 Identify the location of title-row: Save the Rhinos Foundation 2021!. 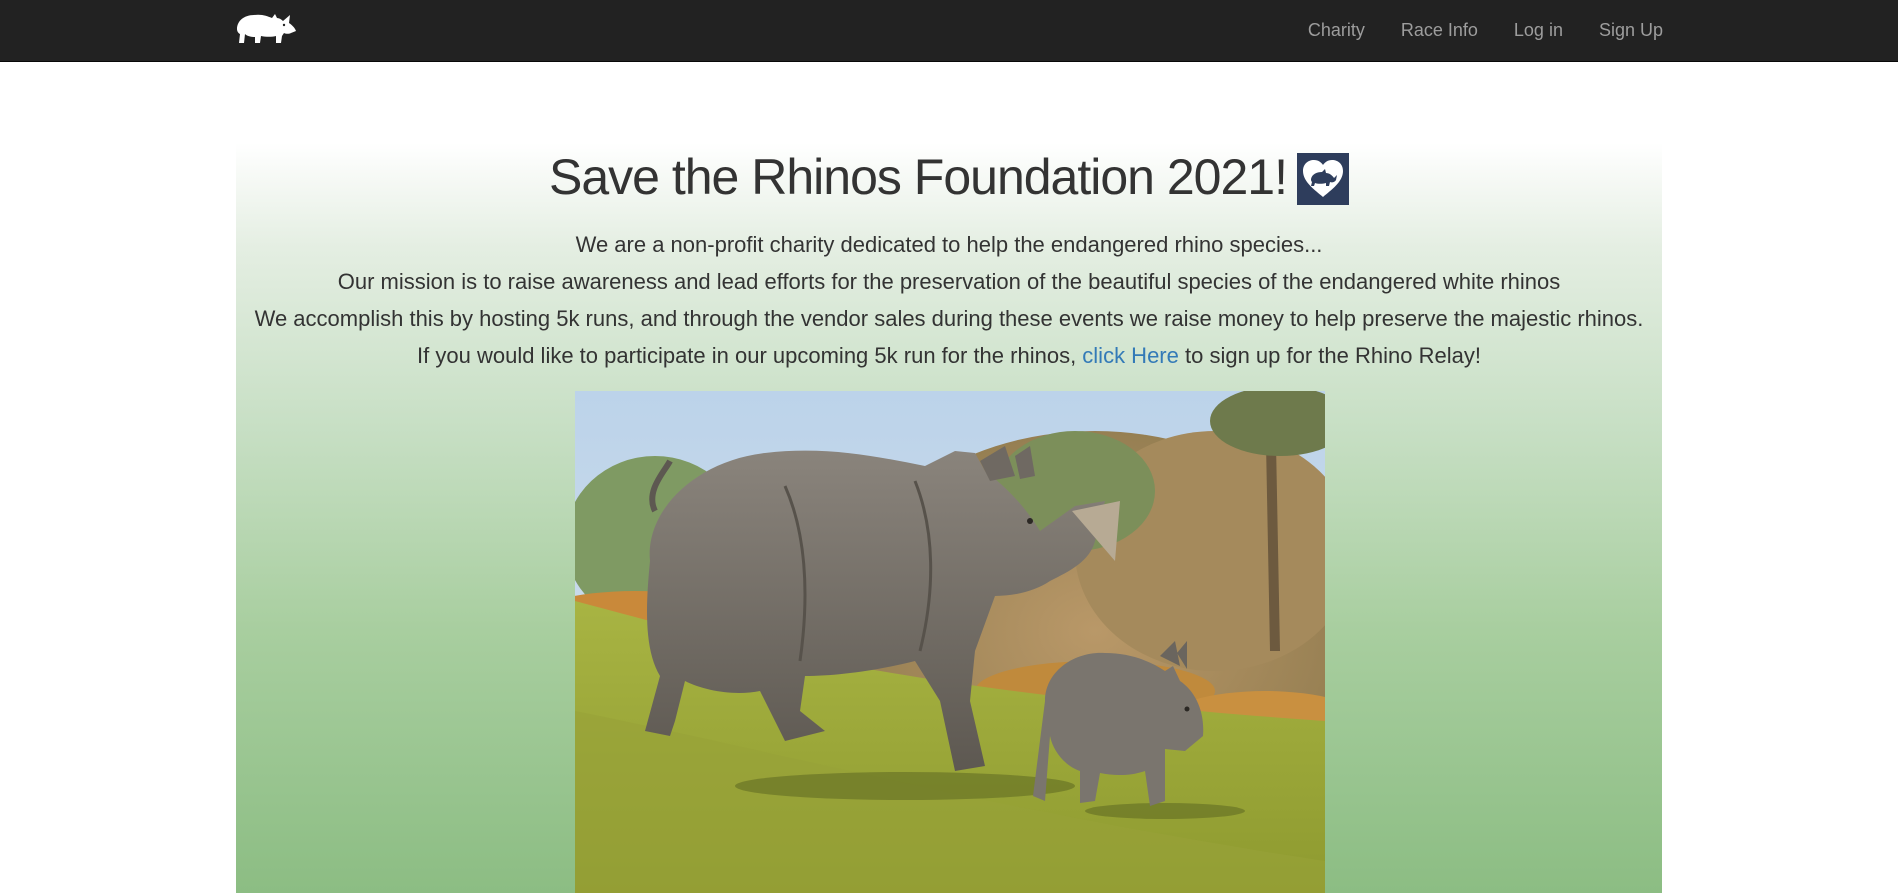
(949, 177).